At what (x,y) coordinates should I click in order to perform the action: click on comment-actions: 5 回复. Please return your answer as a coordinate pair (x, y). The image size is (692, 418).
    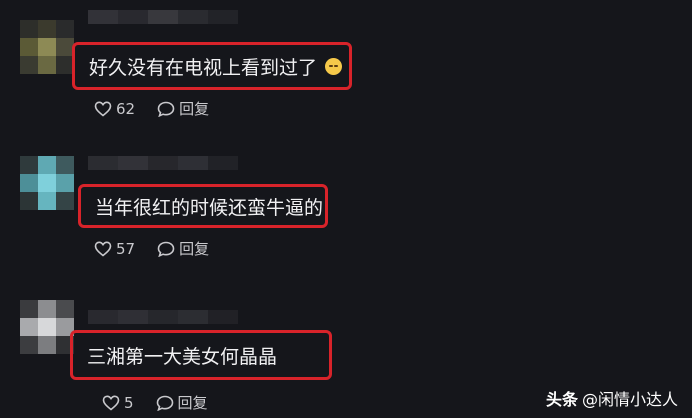
    Looking at the image, I should click on (166, 402).